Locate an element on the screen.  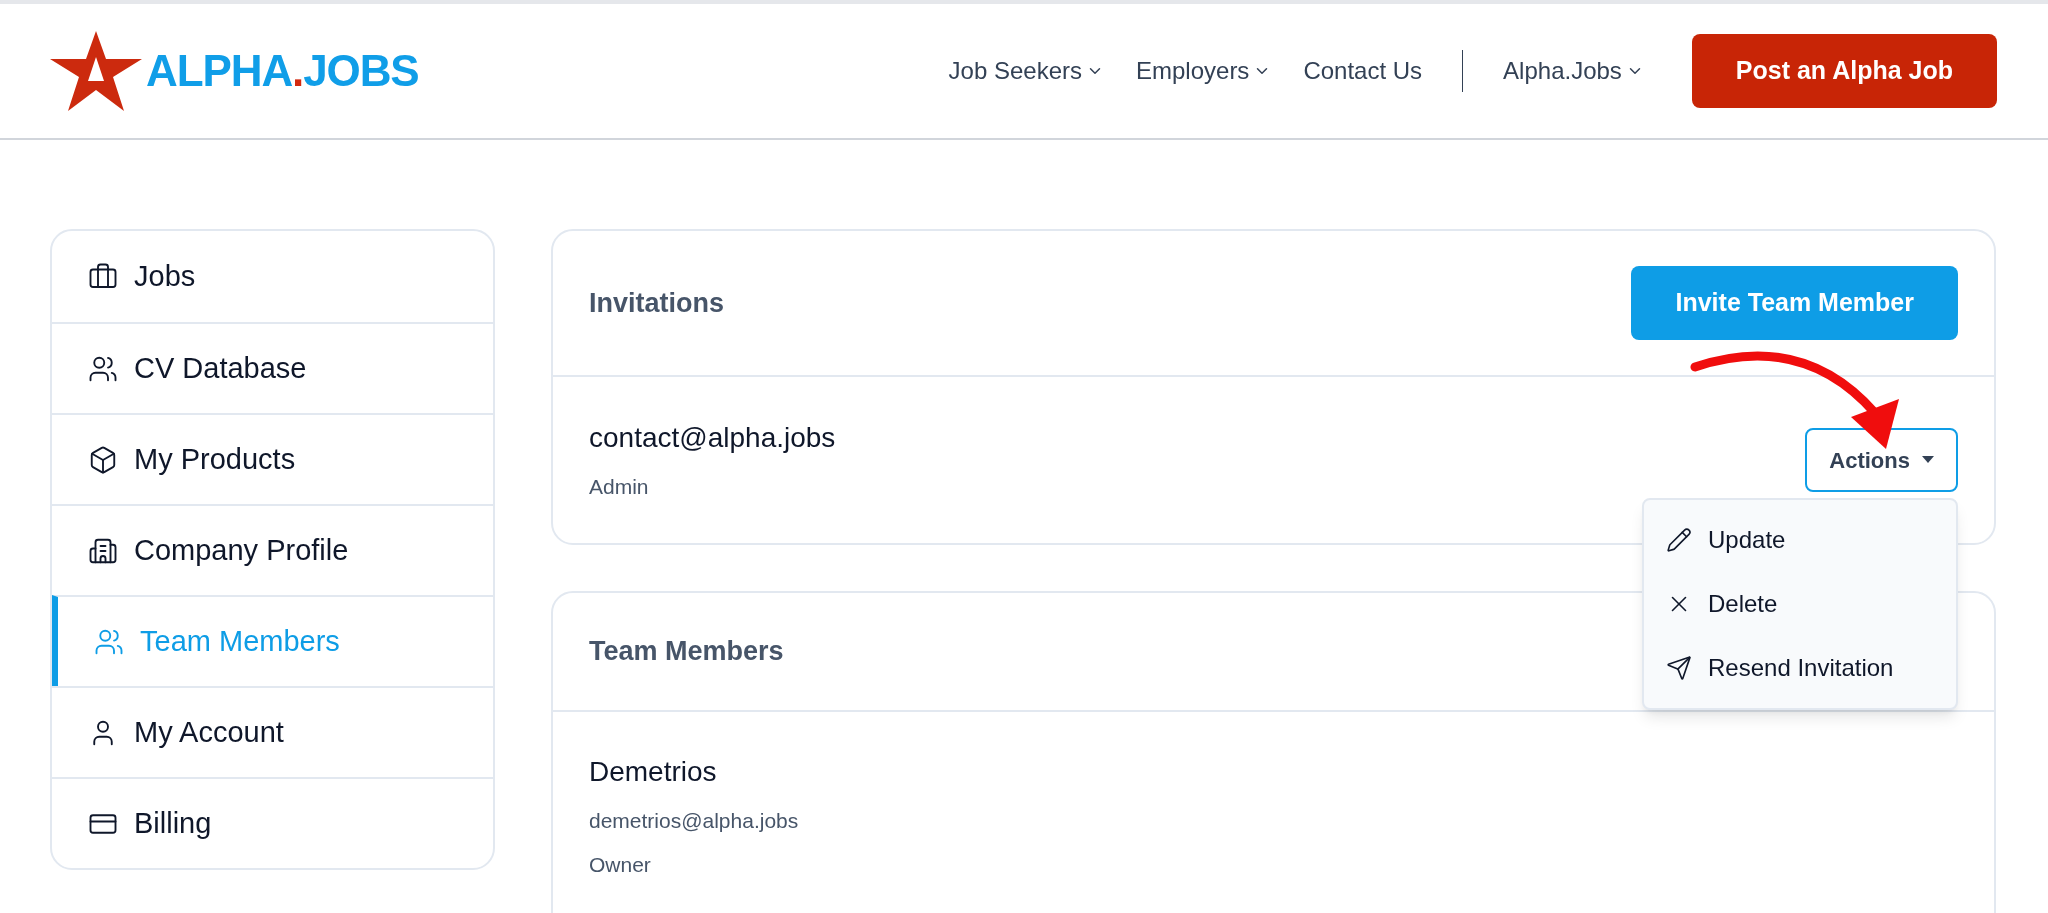
sidebar-item: My Account is located at coordinates (272, 731).